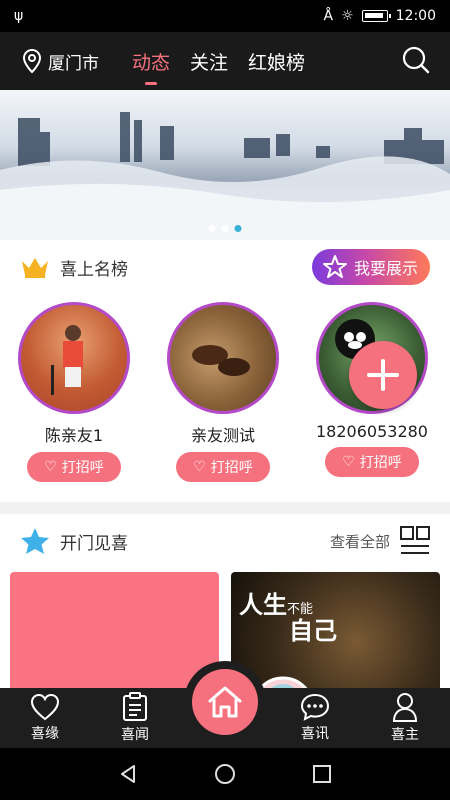 The width and height of the screenshot is (450, 800). What do you see at coordinates (94, 543) in the screenshot?
I see `meet-title: 开门见喜` at bounding box center [94, 543].